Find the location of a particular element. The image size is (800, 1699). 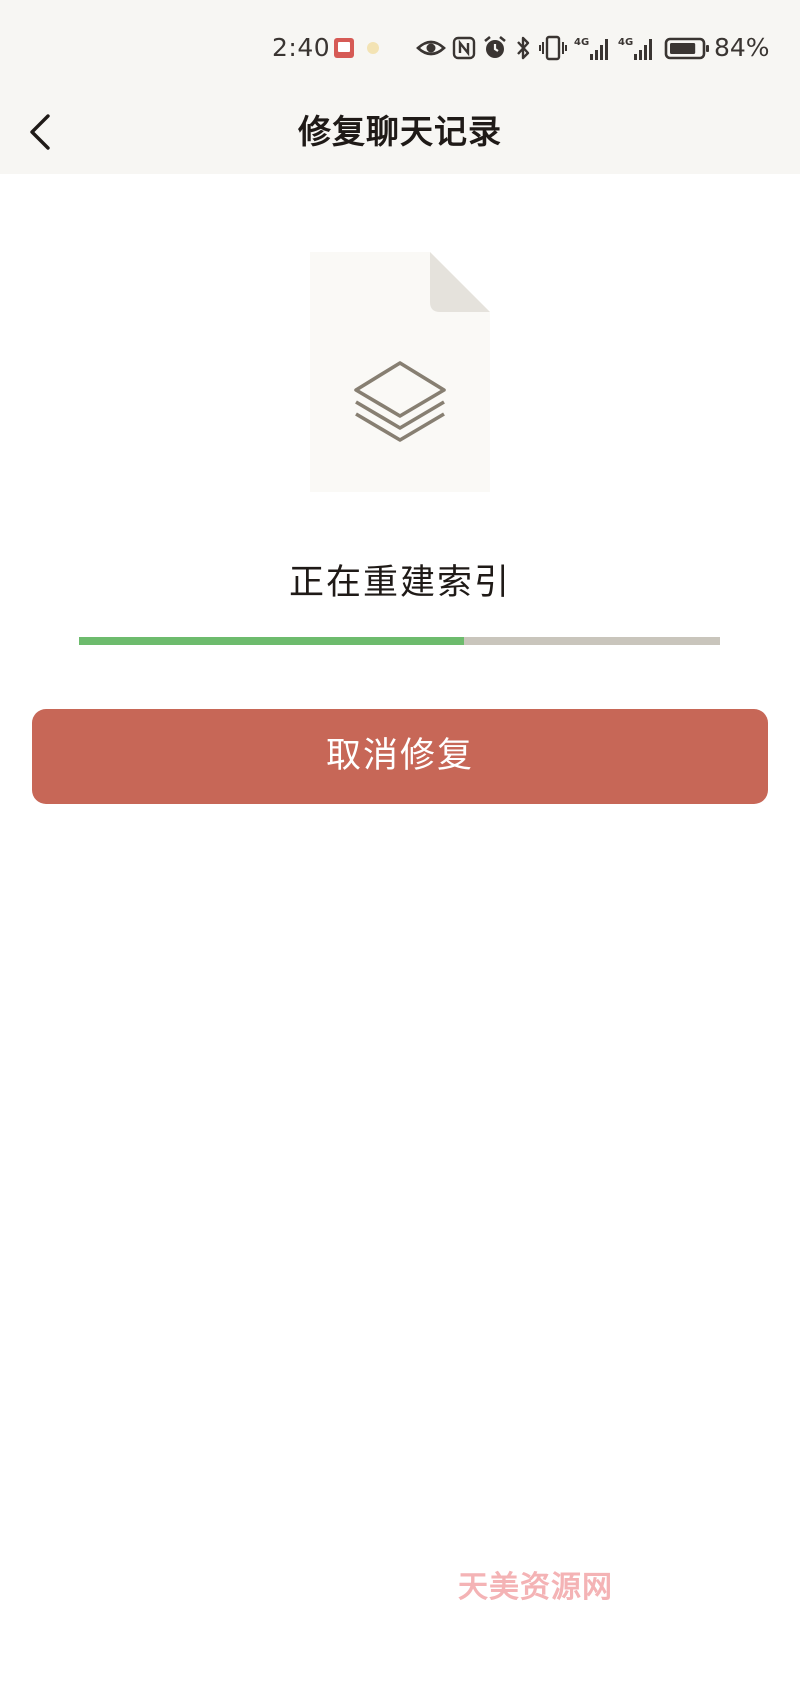

battery-percent: 84% is located at coordinates (742, 47).